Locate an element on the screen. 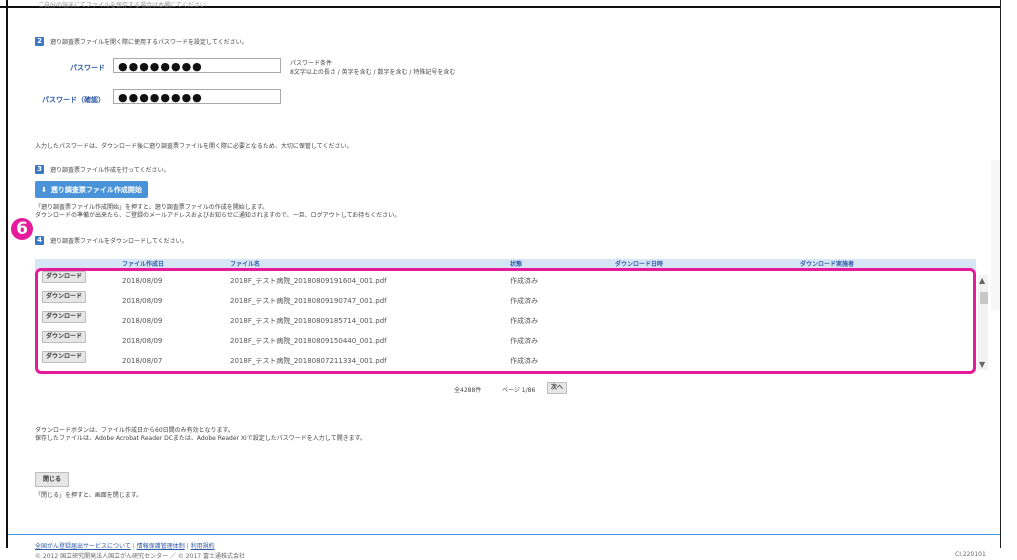  step3-title: 遡り調査票ファイル作成を行ってください。 is located at coordinates (110, 170).